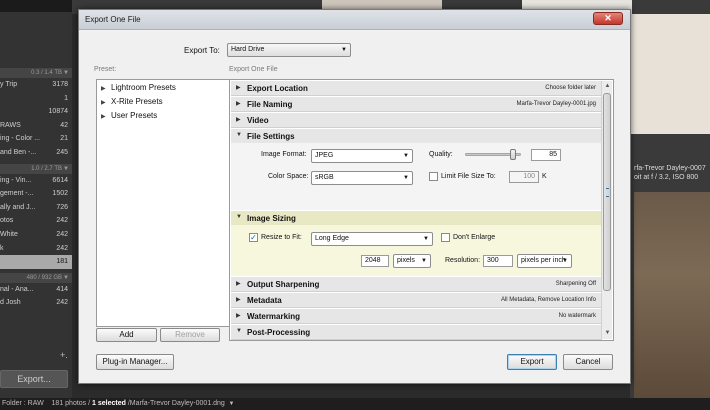 The height and width of the screenshot is (410, 710). What do you see at coordinates (109, 403) in the screenshot?
I see `status-selected: 1 selected` at bounding box center [109, 403].